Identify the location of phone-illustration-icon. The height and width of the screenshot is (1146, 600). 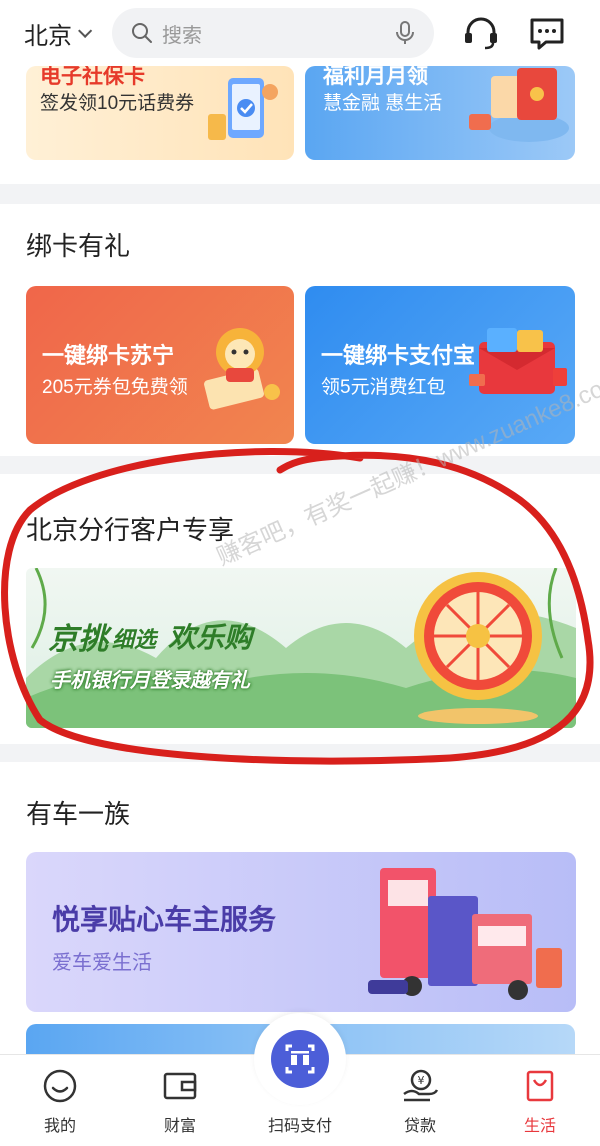
(243, 109).